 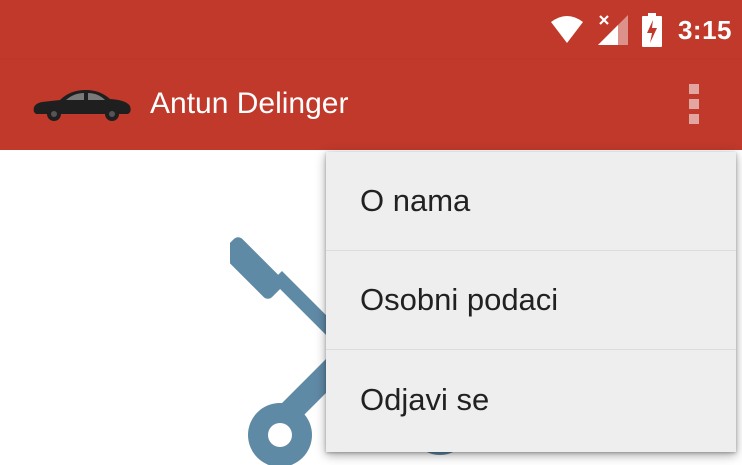 I want to click on overflow-menu-button, so click(x=694, y=104).